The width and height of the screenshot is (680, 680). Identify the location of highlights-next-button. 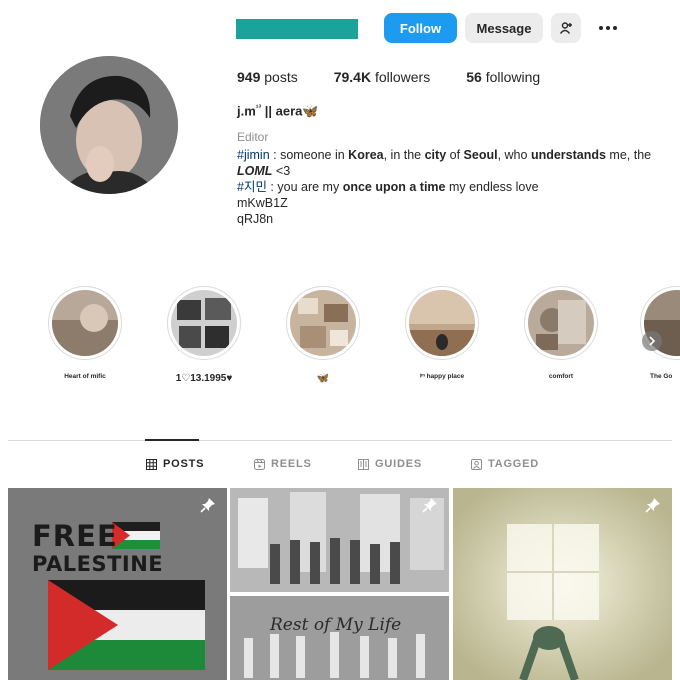
(652, 341).